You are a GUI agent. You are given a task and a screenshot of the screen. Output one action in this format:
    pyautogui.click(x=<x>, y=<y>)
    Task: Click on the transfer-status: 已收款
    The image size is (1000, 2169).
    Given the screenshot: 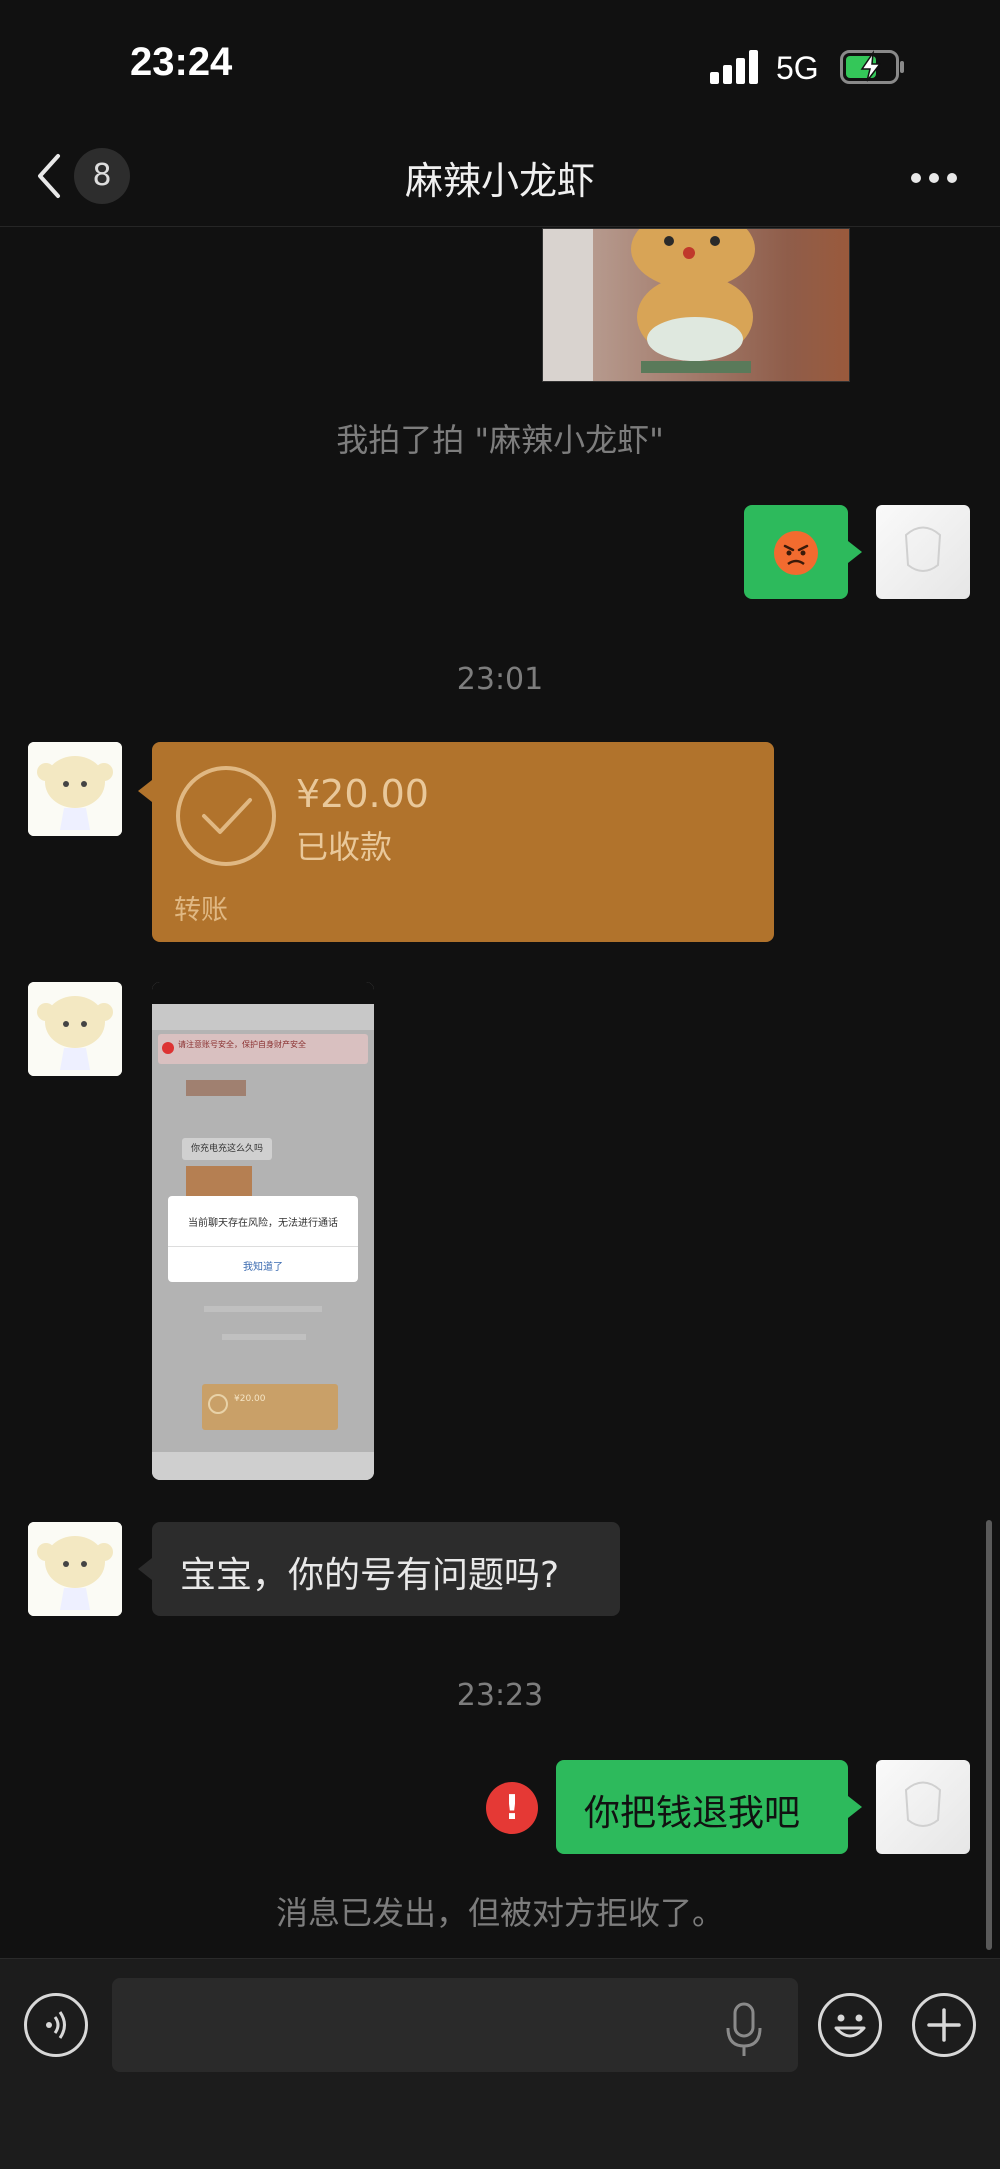 What is the action you would take?
    pyautogui.click(x=344, y=847)
    